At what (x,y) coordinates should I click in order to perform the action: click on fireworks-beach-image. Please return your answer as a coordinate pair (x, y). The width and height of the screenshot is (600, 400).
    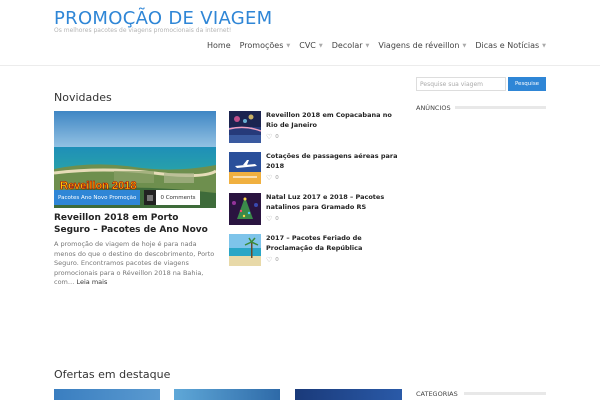
    Looking at the image, I should click on (245, 127).